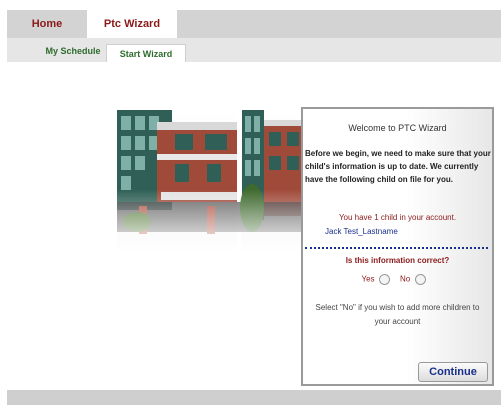  What do you see at coordinates (361, 231) in the screenshot?
I see `child-name: Jack Test_Lastname` at bounding box center [361, 231].